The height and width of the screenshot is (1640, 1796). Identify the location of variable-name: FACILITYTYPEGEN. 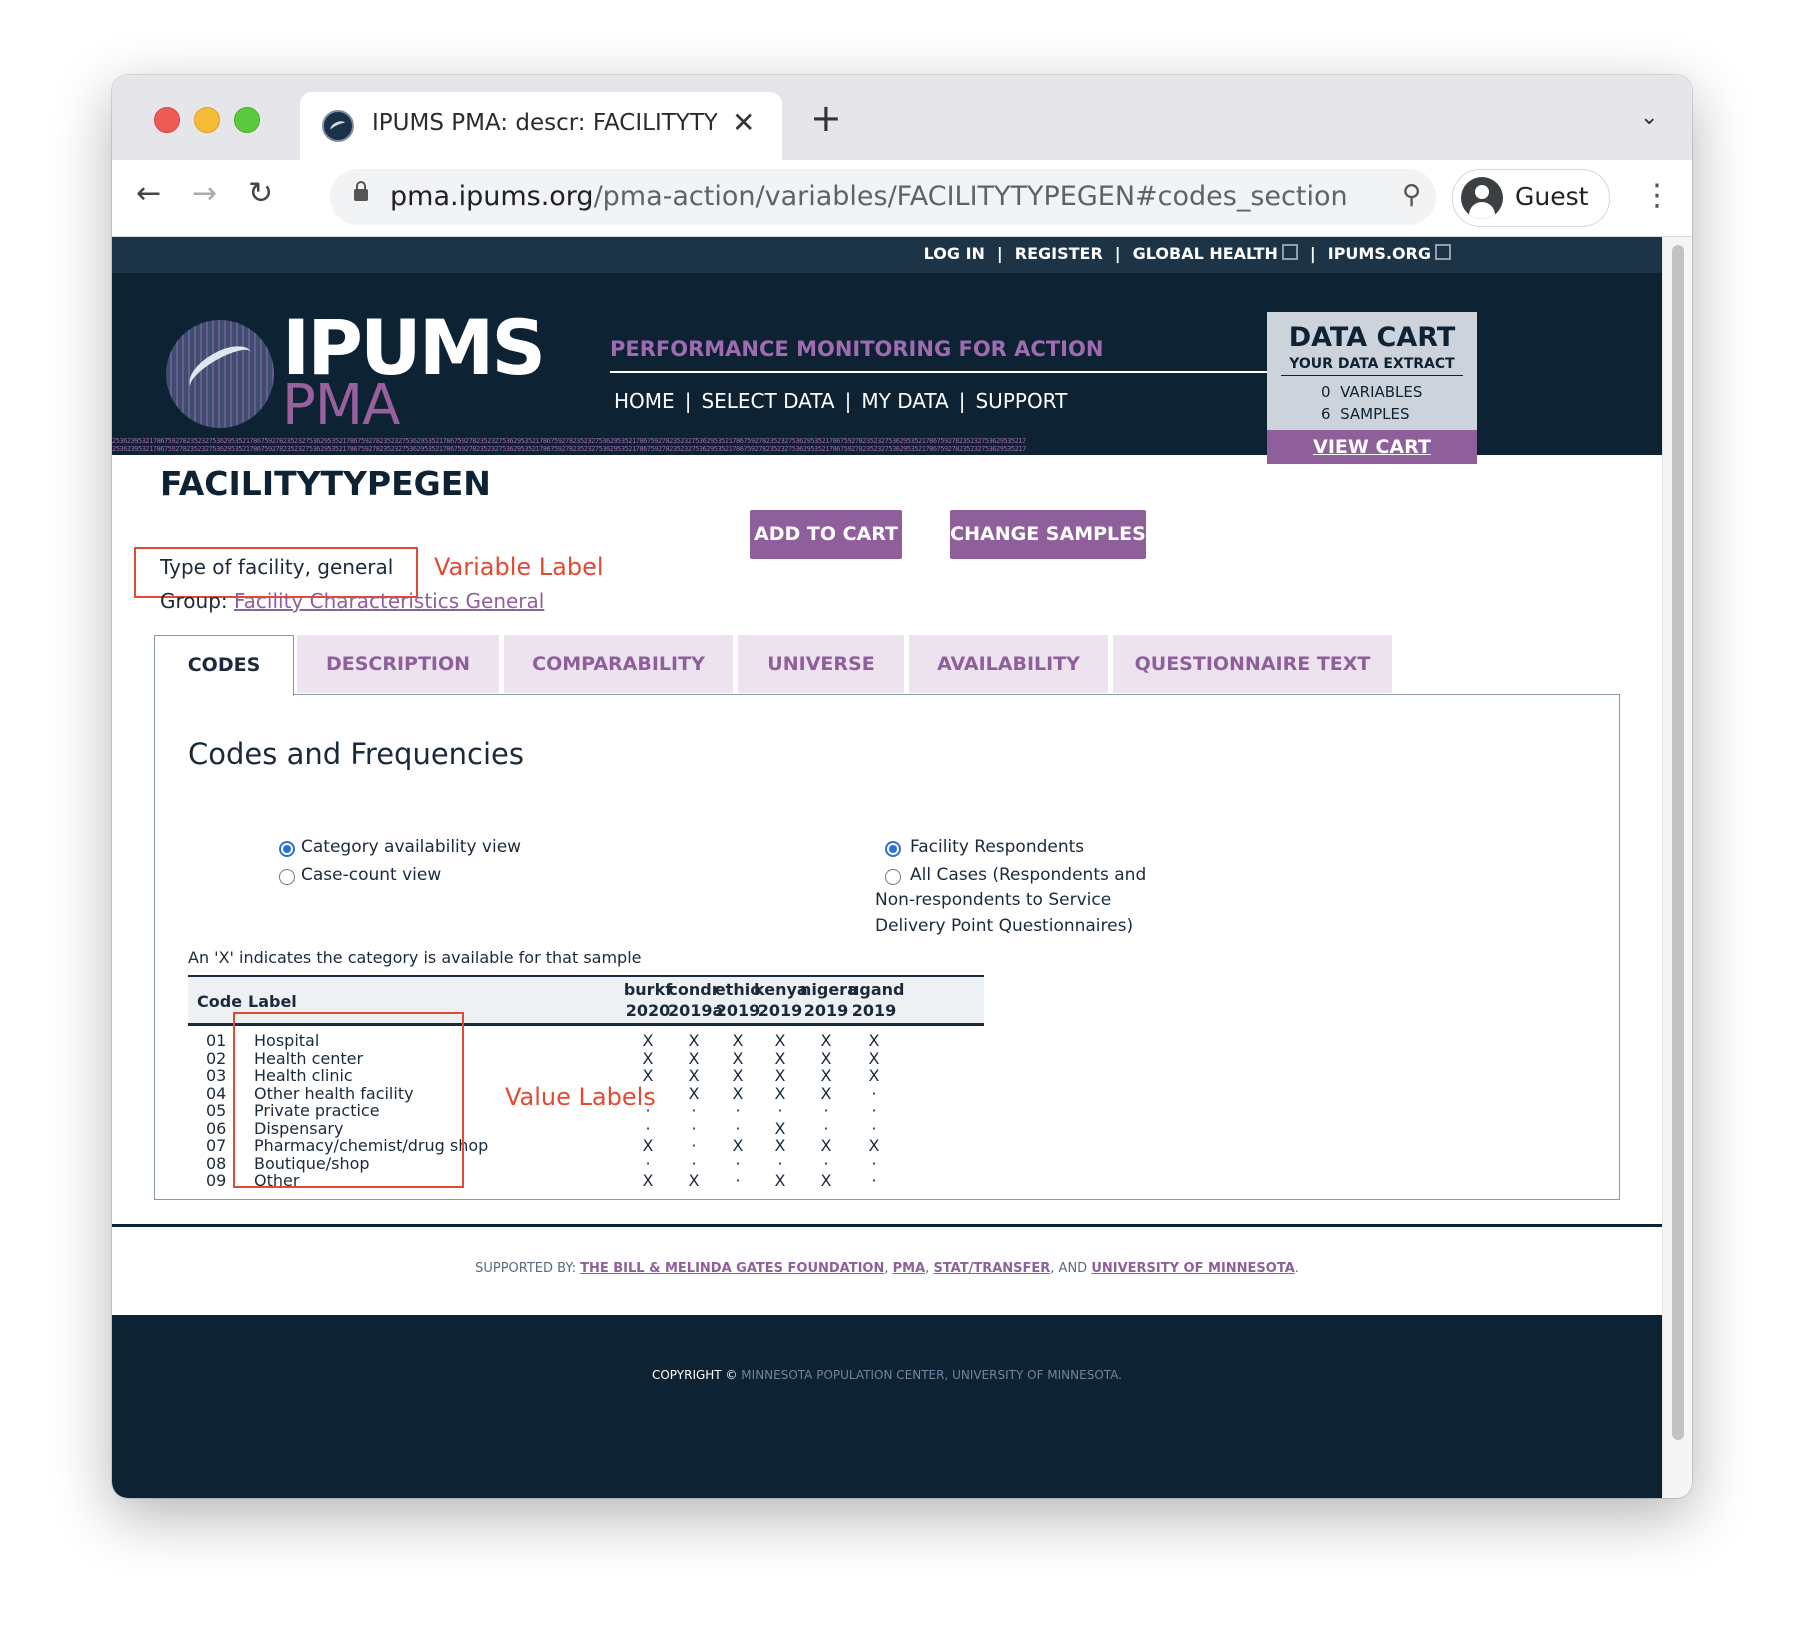
(325, 483).